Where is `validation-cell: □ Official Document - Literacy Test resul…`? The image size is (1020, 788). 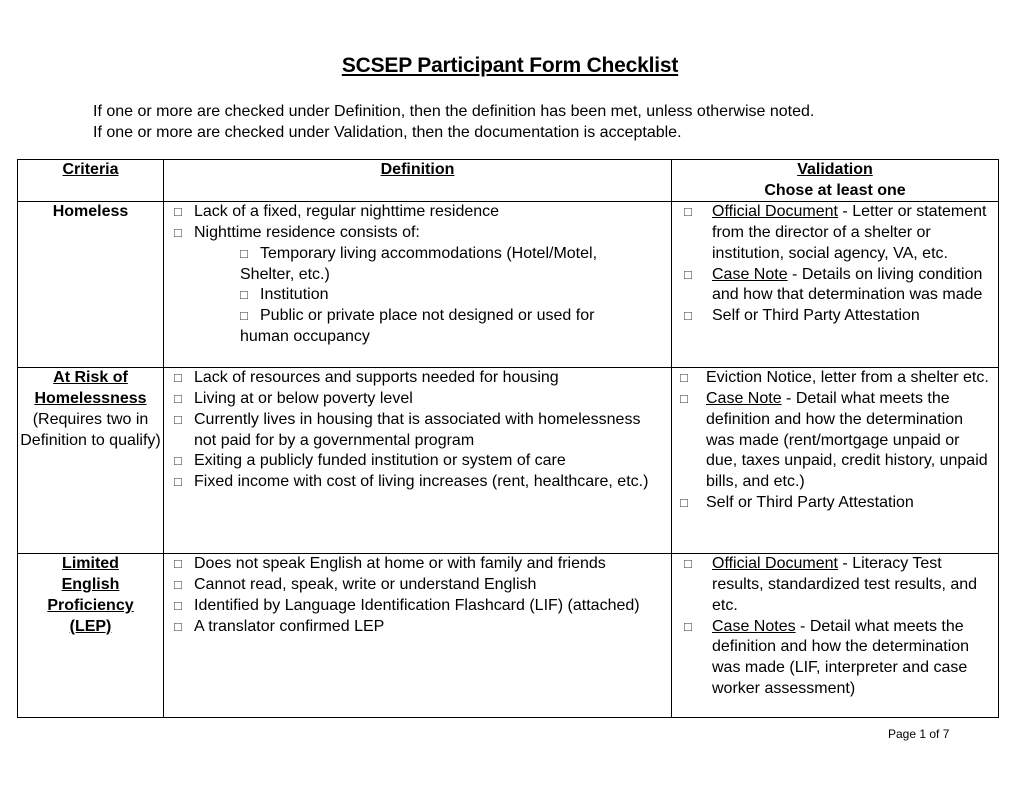 validation-cell: □ Official Document - Literacy Test resul… is located at coordinates (835, 636).